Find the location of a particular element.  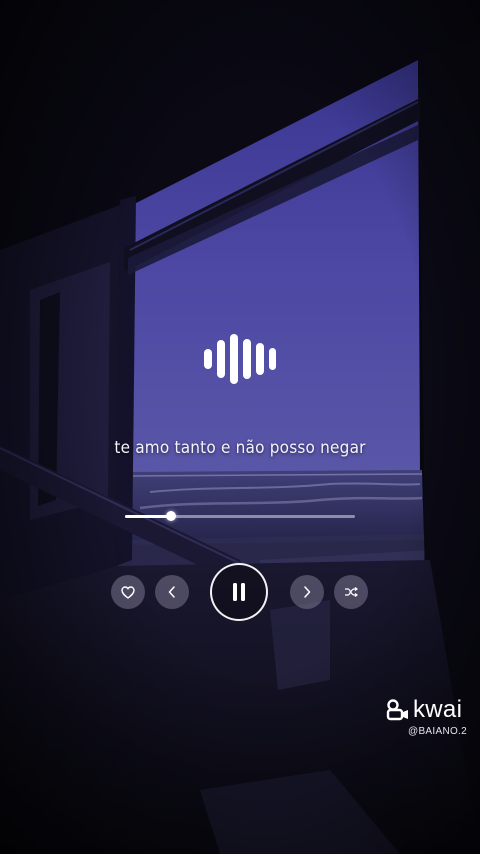

pause-button is located at coordinates (239, 592).